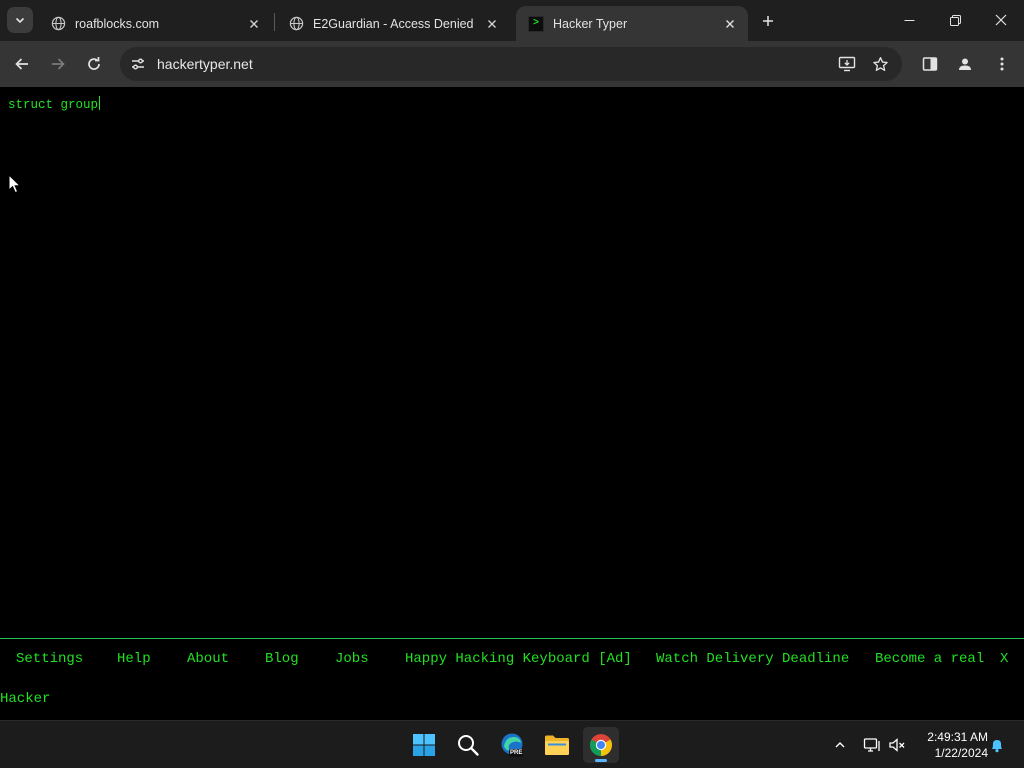  I want to click on tab-roafblocks: roafblocks.com, so click(155, 23).